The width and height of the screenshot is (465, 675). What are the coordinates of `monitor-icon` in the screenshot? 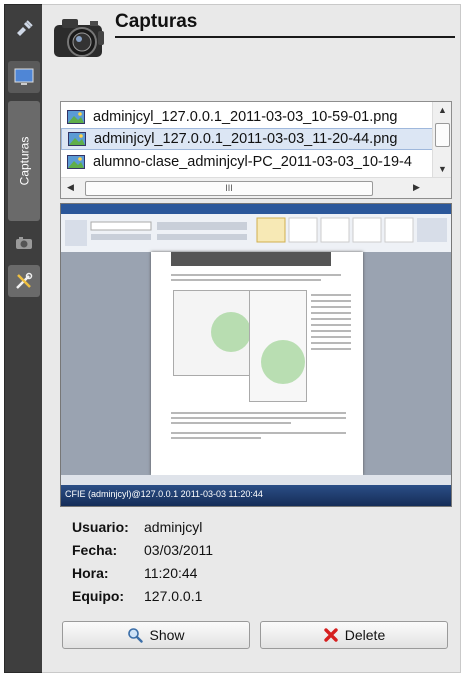 It's located at (24, 76).